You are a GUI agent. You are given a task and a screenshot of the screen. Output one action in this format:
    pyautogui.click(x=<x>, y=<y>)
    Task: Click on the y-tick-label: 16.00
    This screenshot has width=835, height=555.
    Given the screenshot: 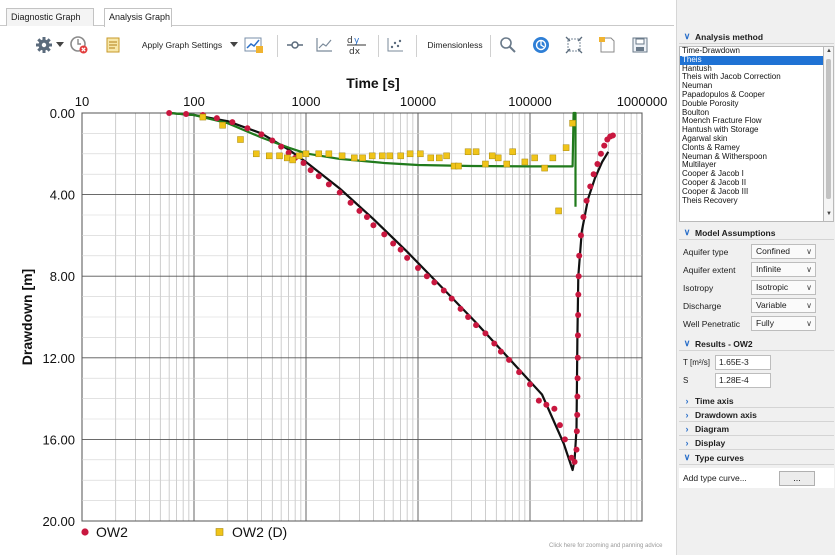 What is the action you would take?
    pyautogui.click(x=58, y=439)
    